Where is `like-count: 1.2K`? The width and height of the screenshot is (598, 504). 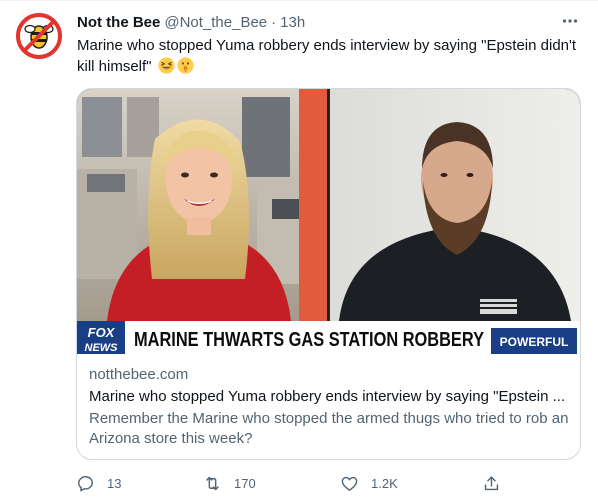 like-count: 1.2K is located at coordinates (384, 483).